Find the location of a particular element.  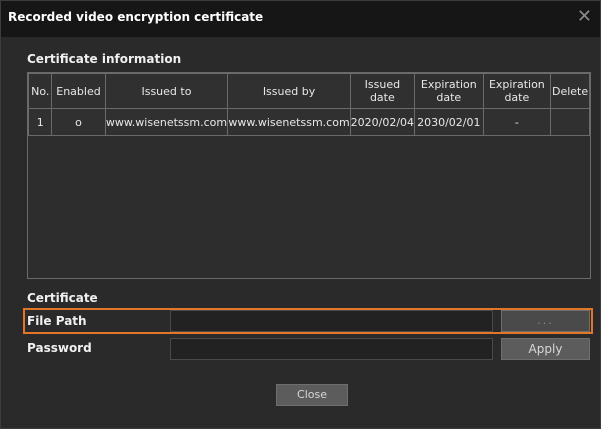

close-icon: ✕ is located at coordinates (584, 17).